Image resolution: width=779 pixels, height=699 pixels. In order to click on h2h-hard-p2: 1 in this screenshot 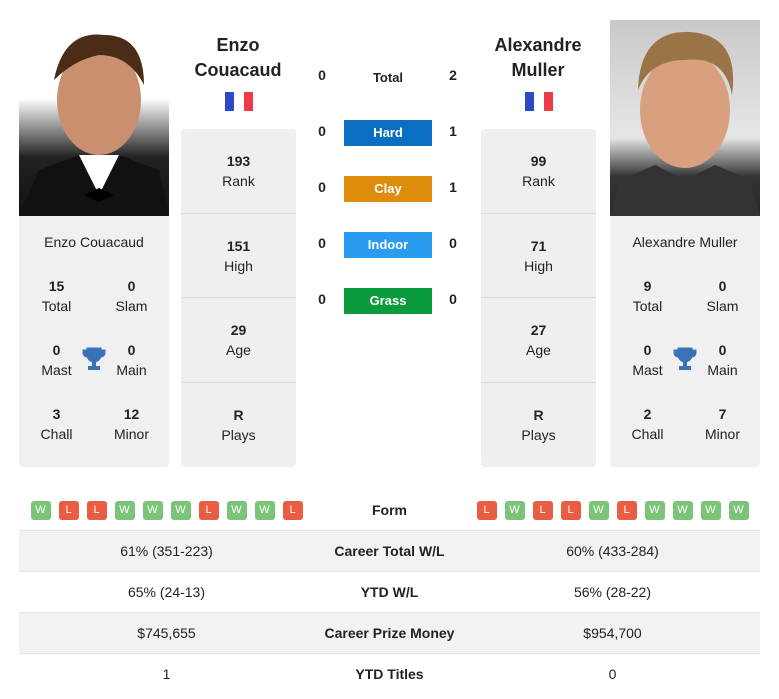, I will do `click(453, 131)`.